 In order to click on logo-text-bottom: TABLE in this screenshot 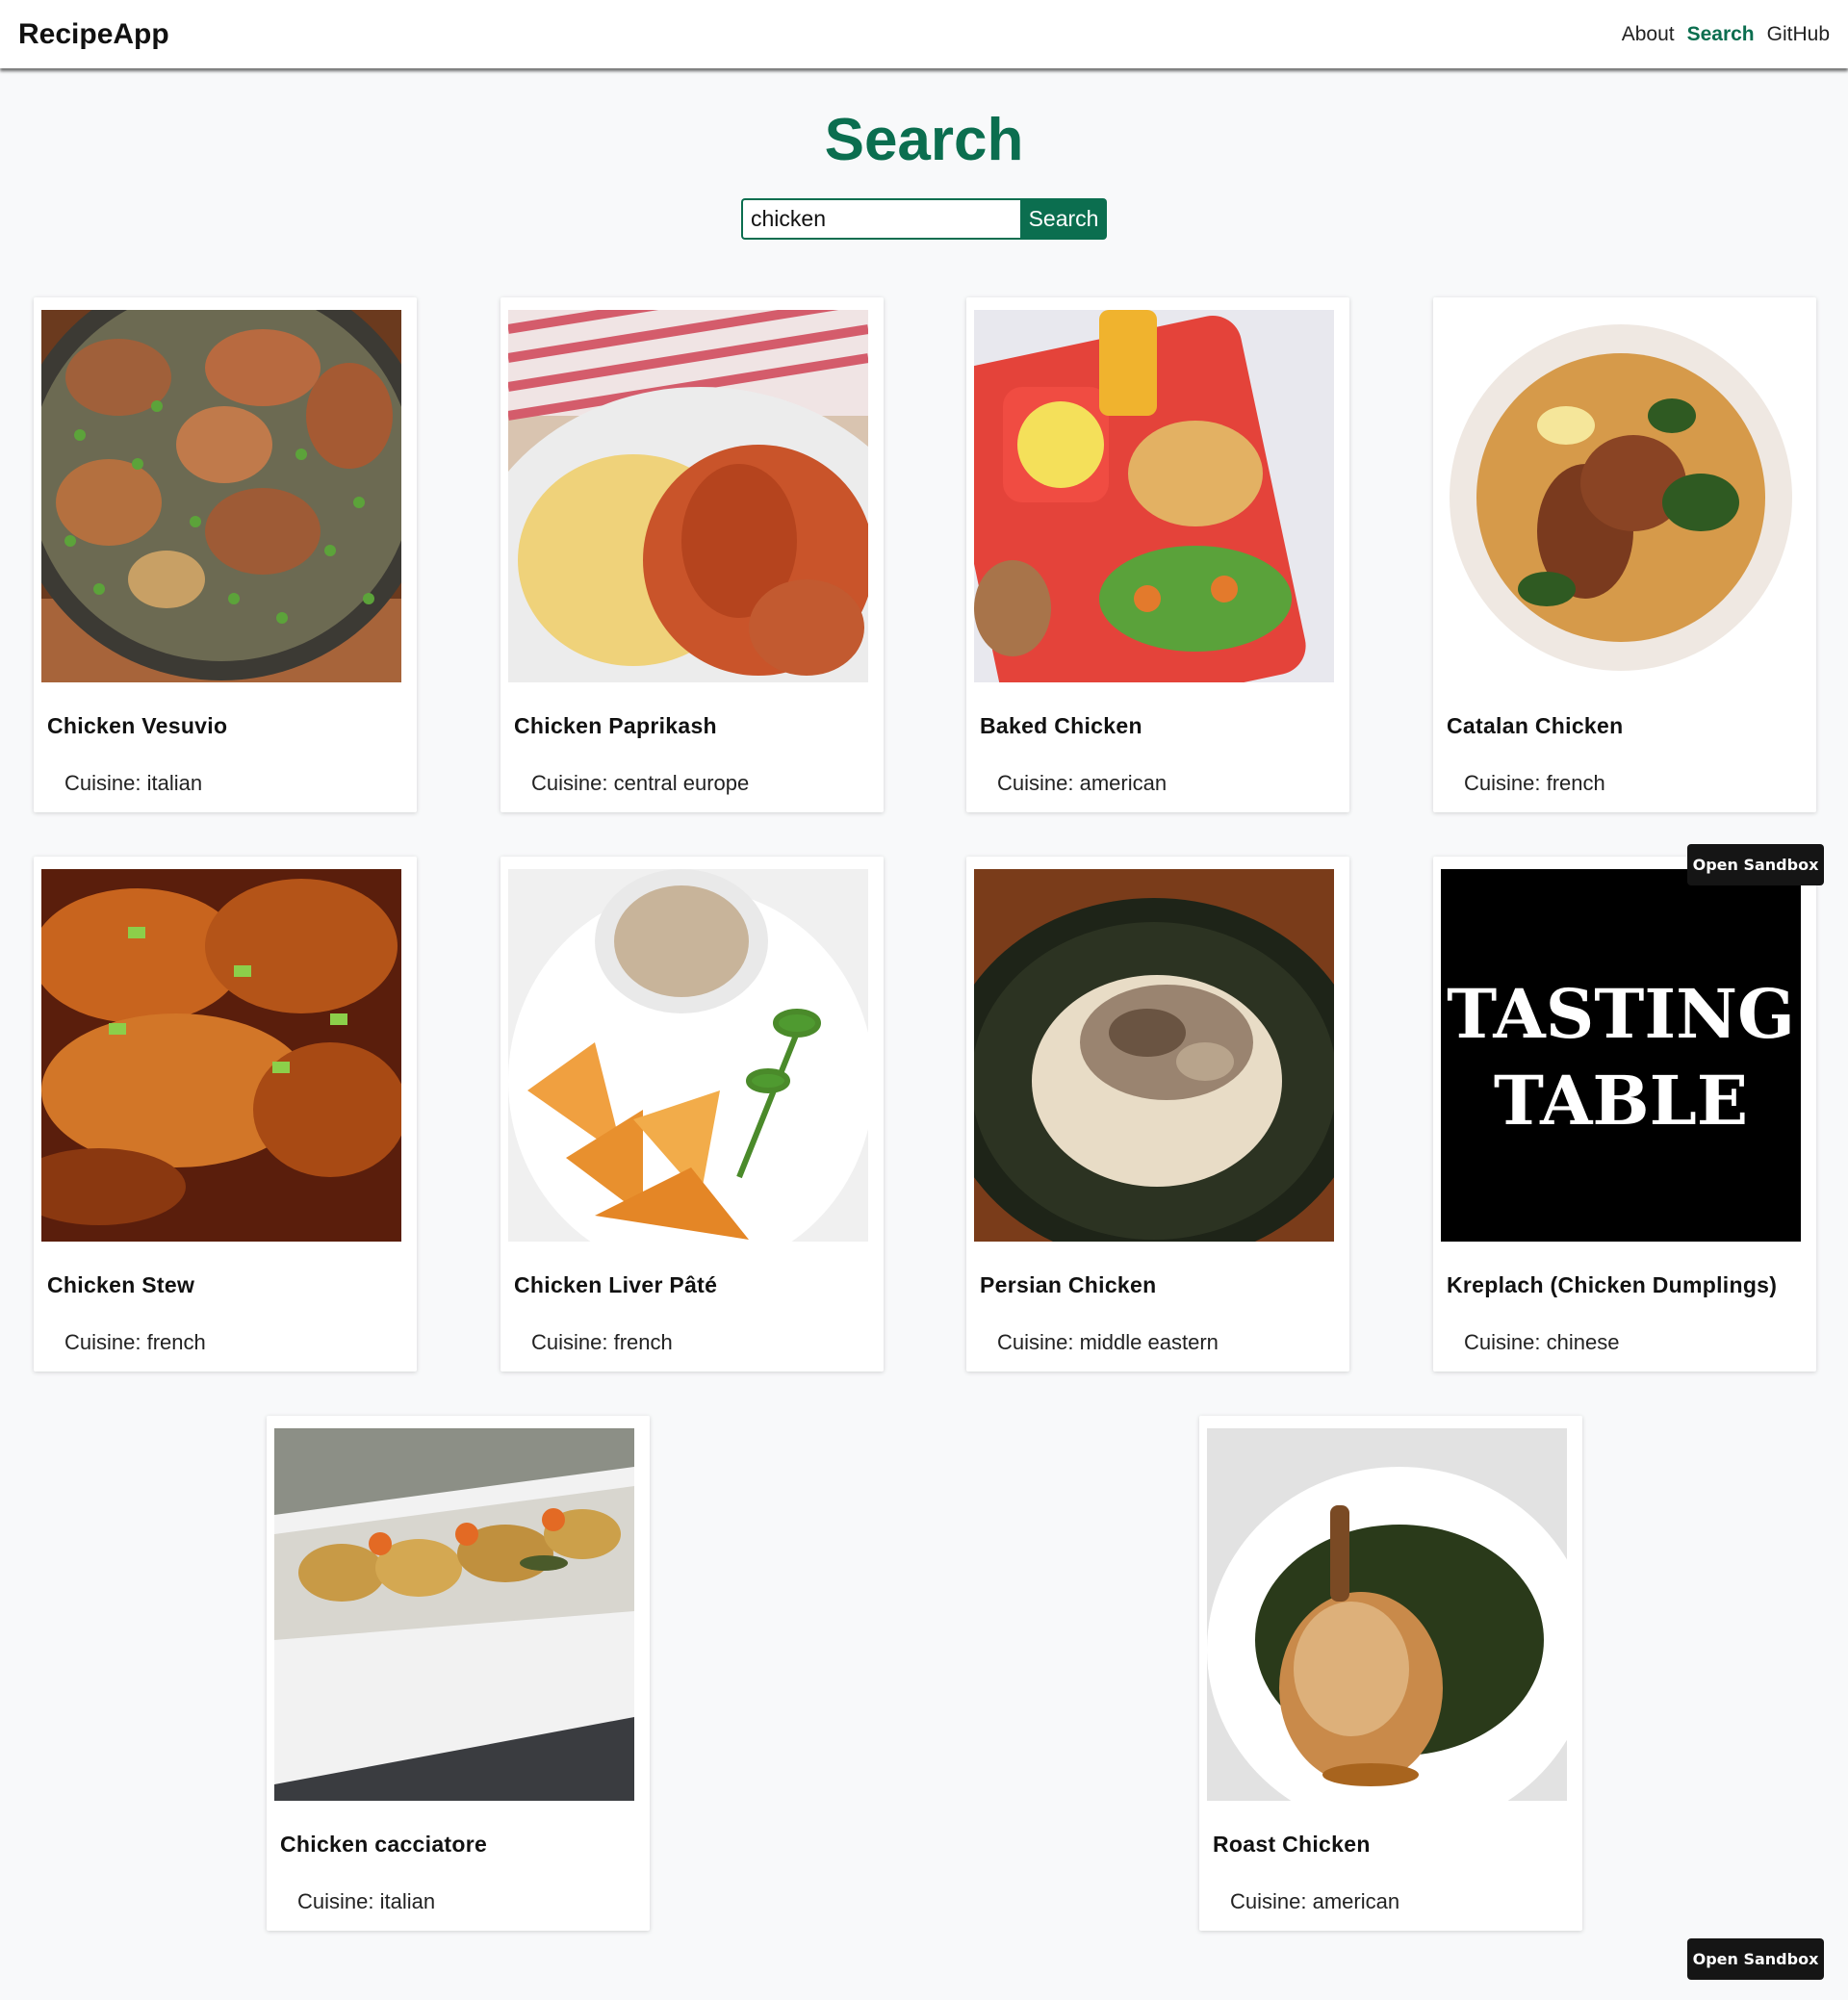, I will do `click(1621, 1101)`.